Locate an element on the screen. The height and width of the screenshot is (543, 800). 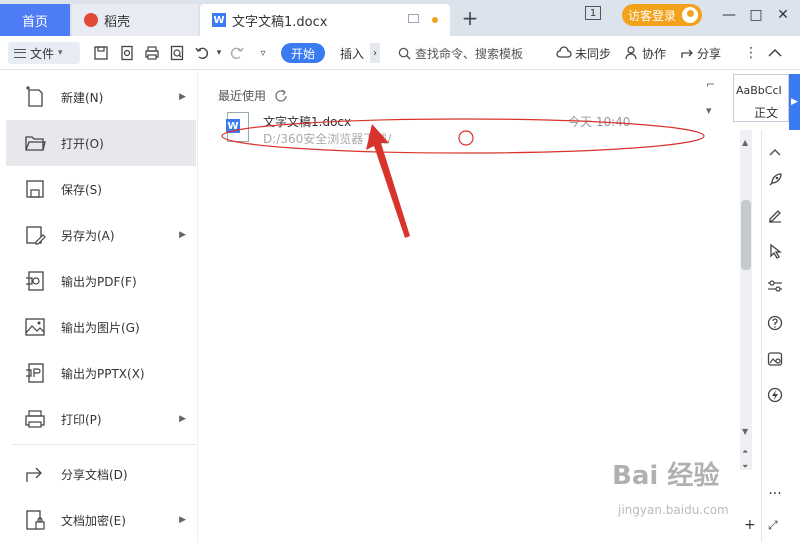
annotation-small-circle is located at coordinates (466, 138).